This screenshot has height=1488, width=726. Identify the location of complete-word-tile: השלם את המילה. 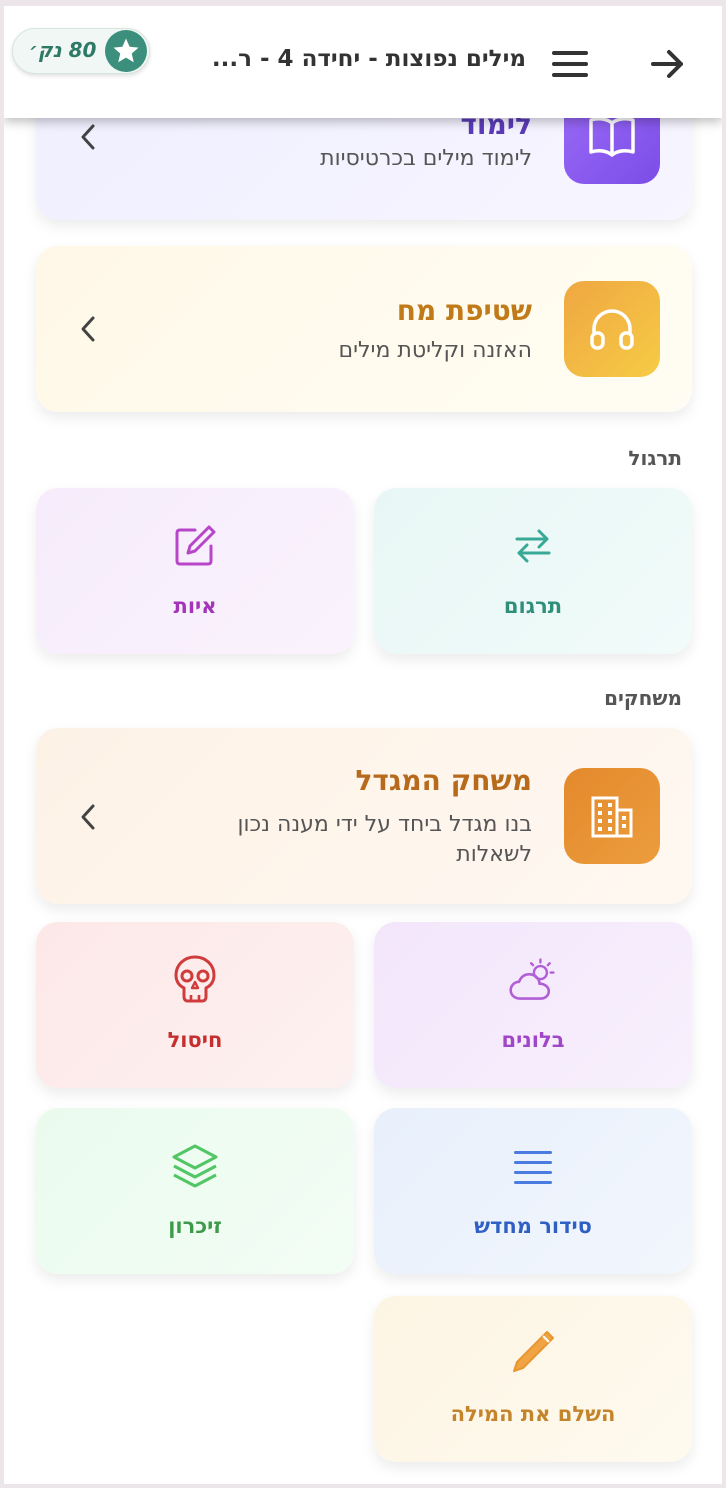
(533, 1379).